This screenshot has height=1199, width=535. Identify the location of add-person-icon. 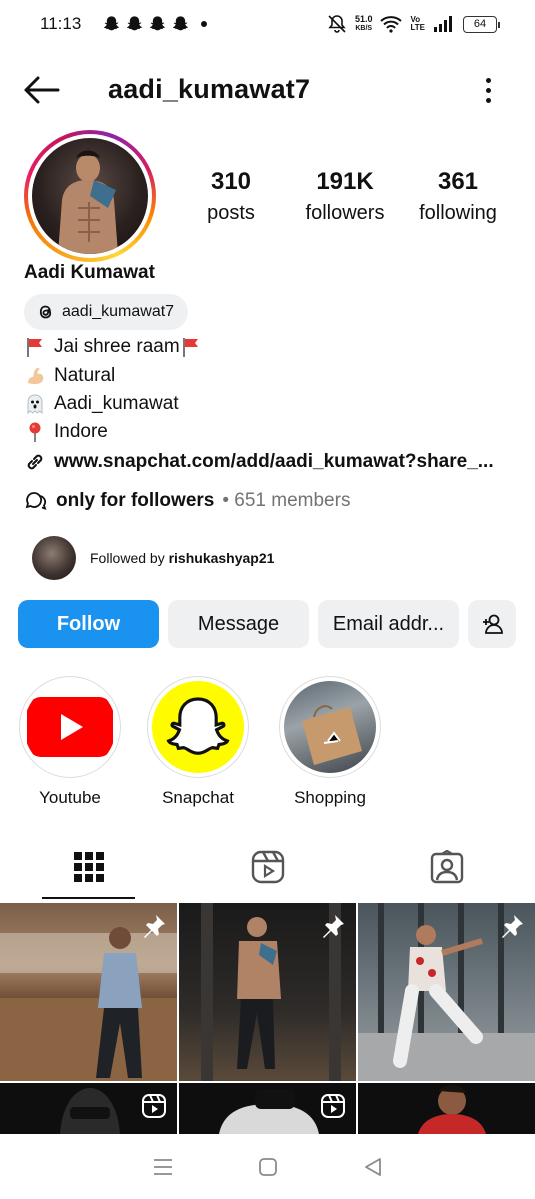
(493, 624).